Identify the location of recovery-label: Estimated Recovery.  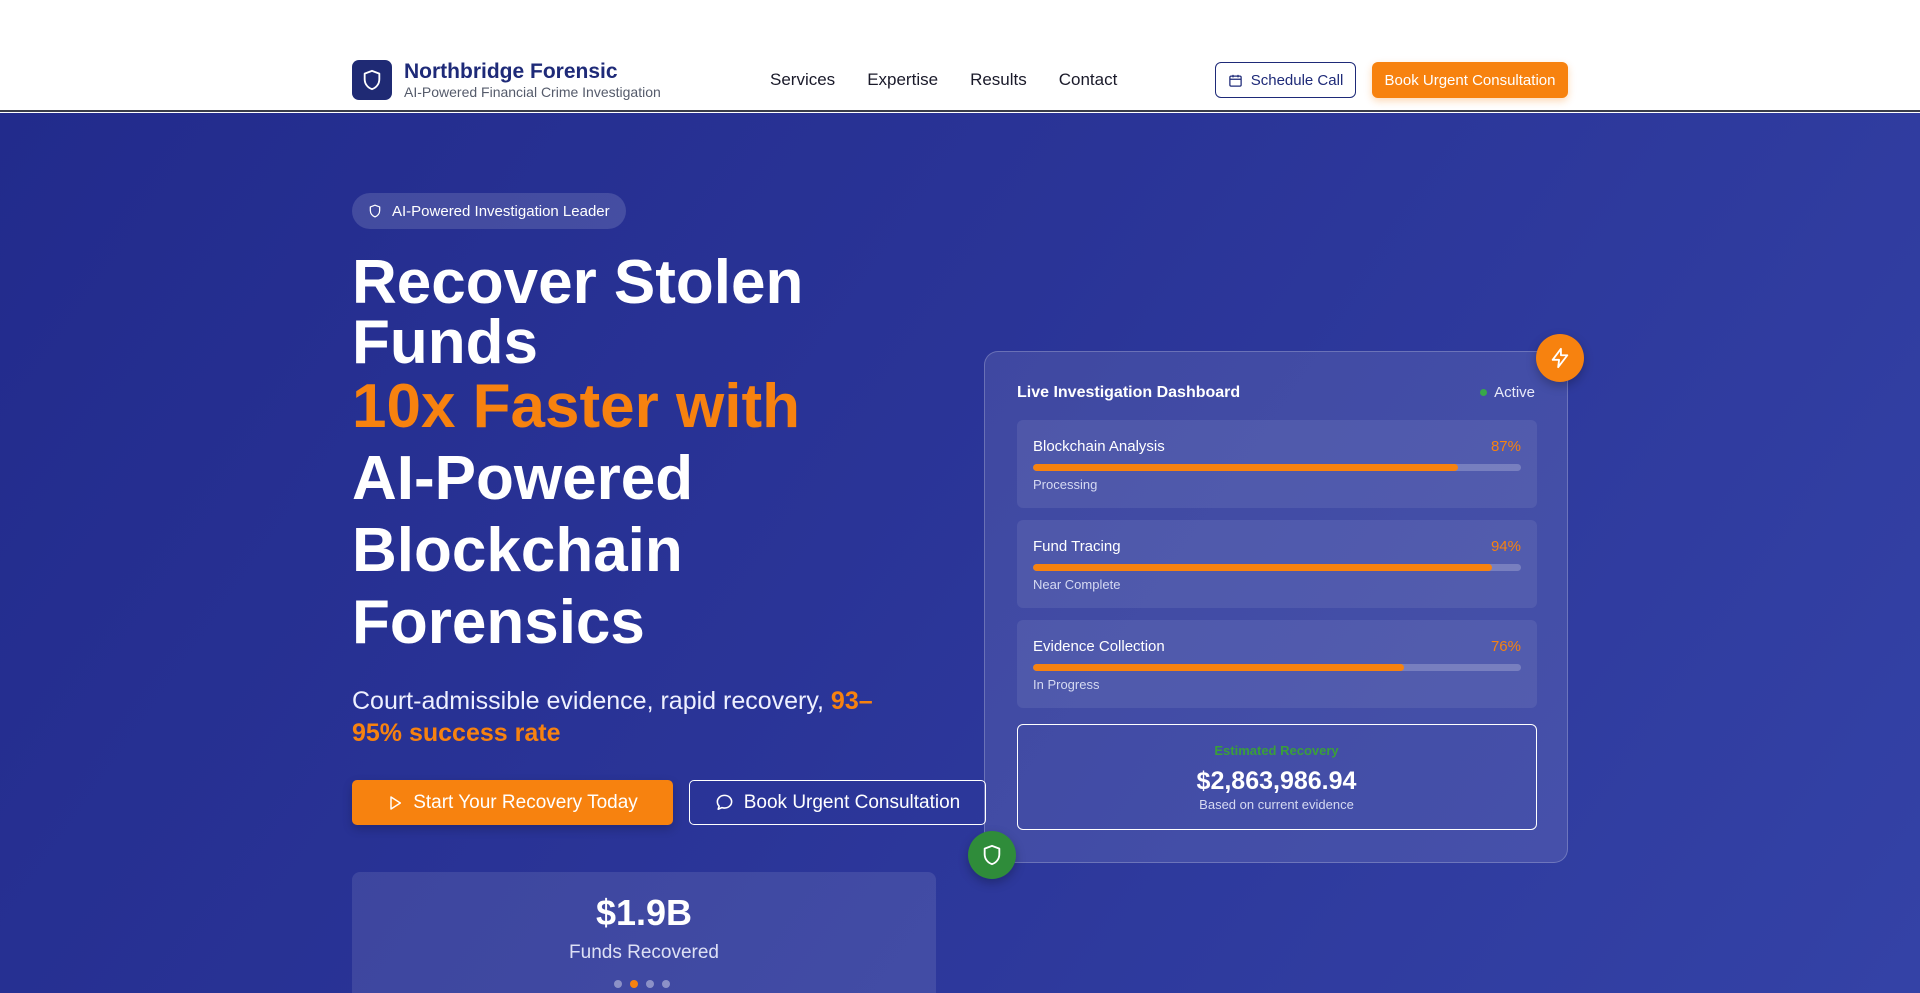
(1276, 750).